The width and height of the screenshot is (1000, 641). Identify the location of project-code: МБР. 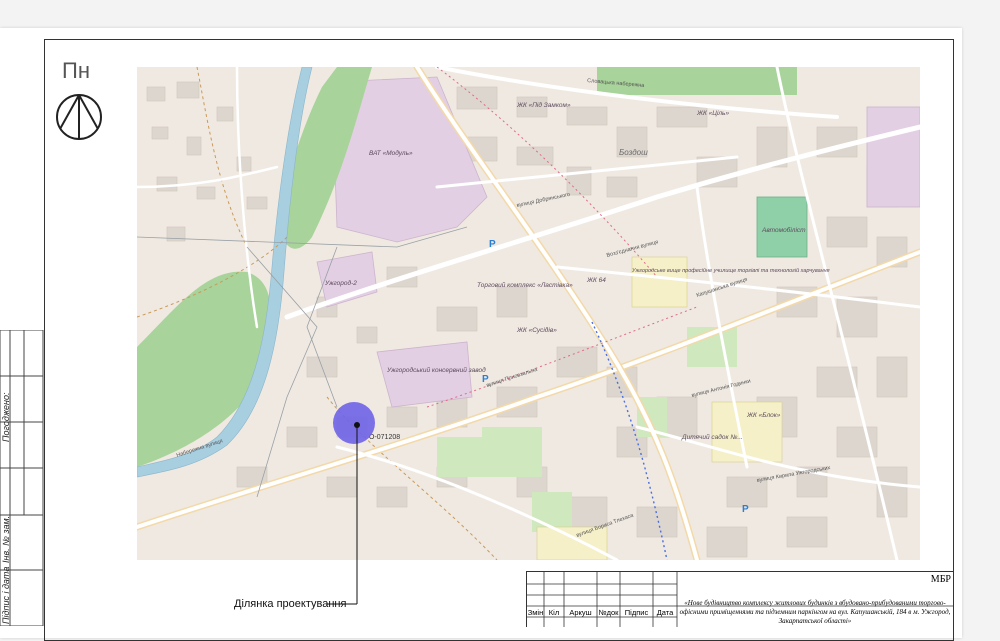
(940, 579).